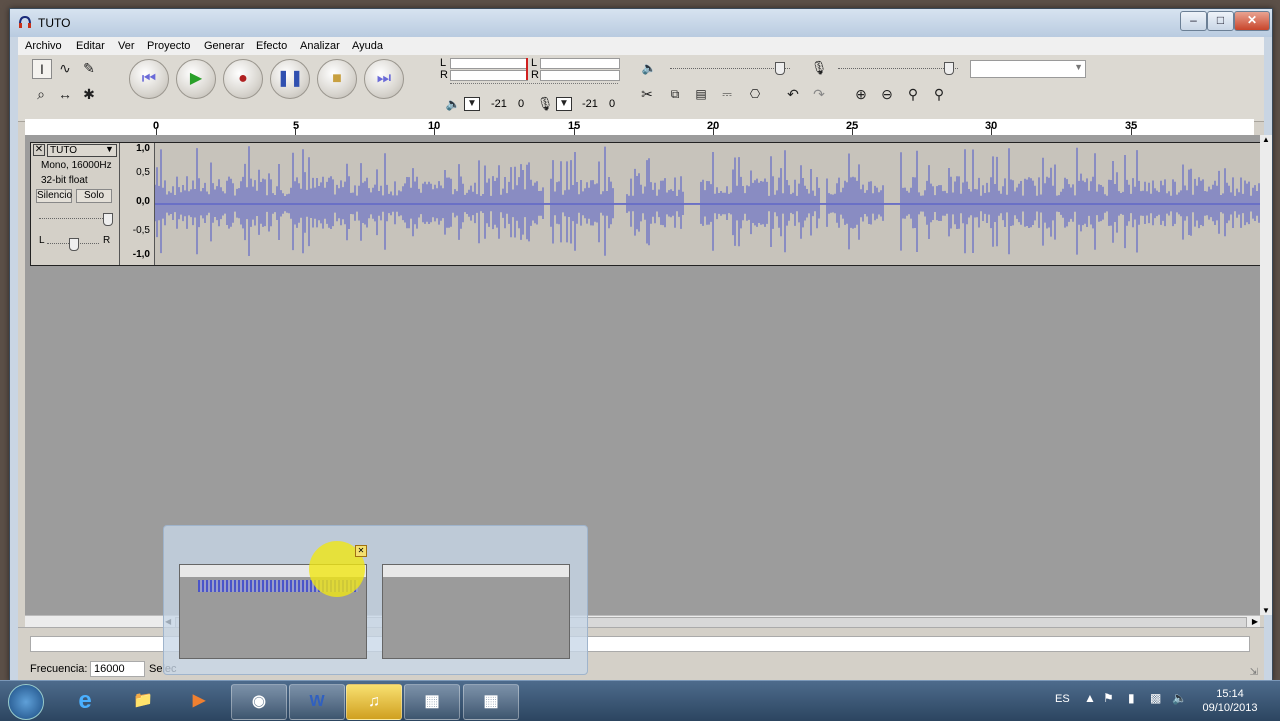 Image resolution: width=1280 pixels, height=721 pixels. I want to click on zoom-tool-icon: ⌕, so click(41, 94).